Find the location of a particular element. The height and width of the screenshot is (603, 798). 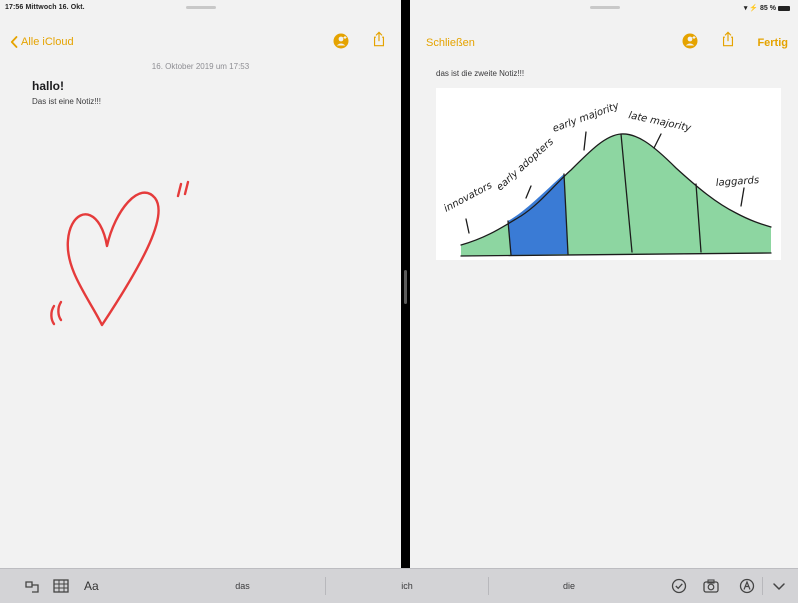

status-time-date: 17:56 Mittwoch 16. Okt. is located at coordinates (45, 7).